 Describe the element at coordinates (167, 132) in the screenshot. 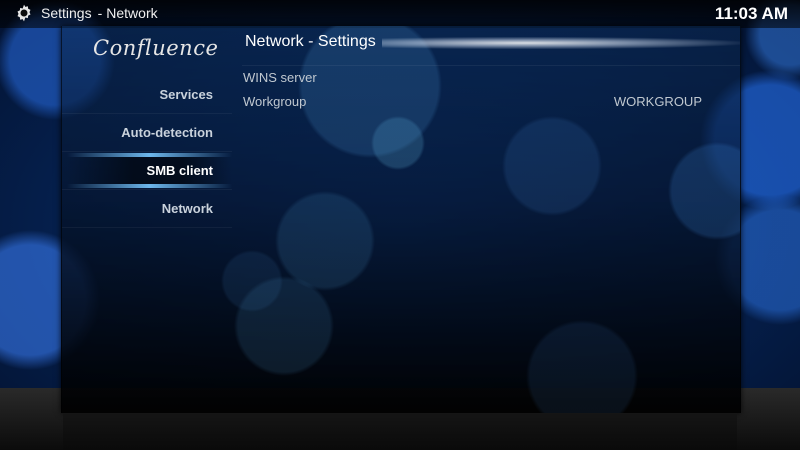

I see `sidebar-item-label: Auto-detection` at that location.